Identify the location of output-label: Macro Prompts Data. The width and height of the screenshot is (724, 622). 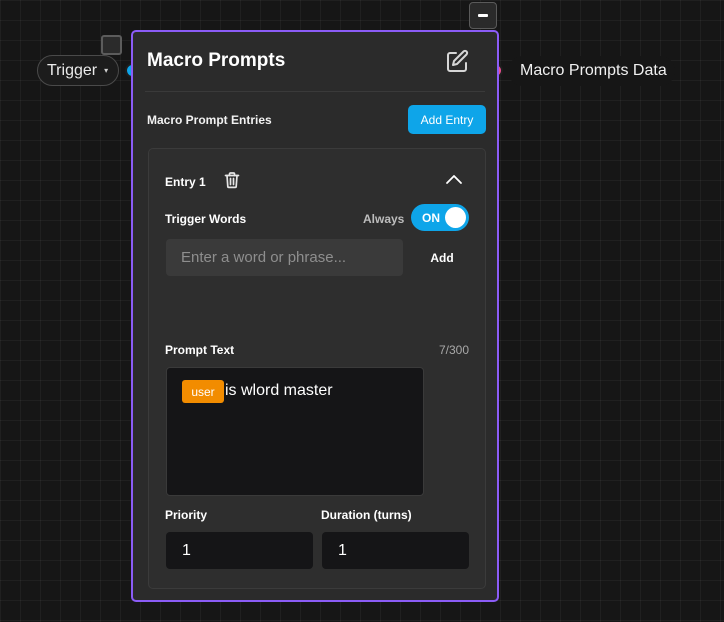
(591, 71).